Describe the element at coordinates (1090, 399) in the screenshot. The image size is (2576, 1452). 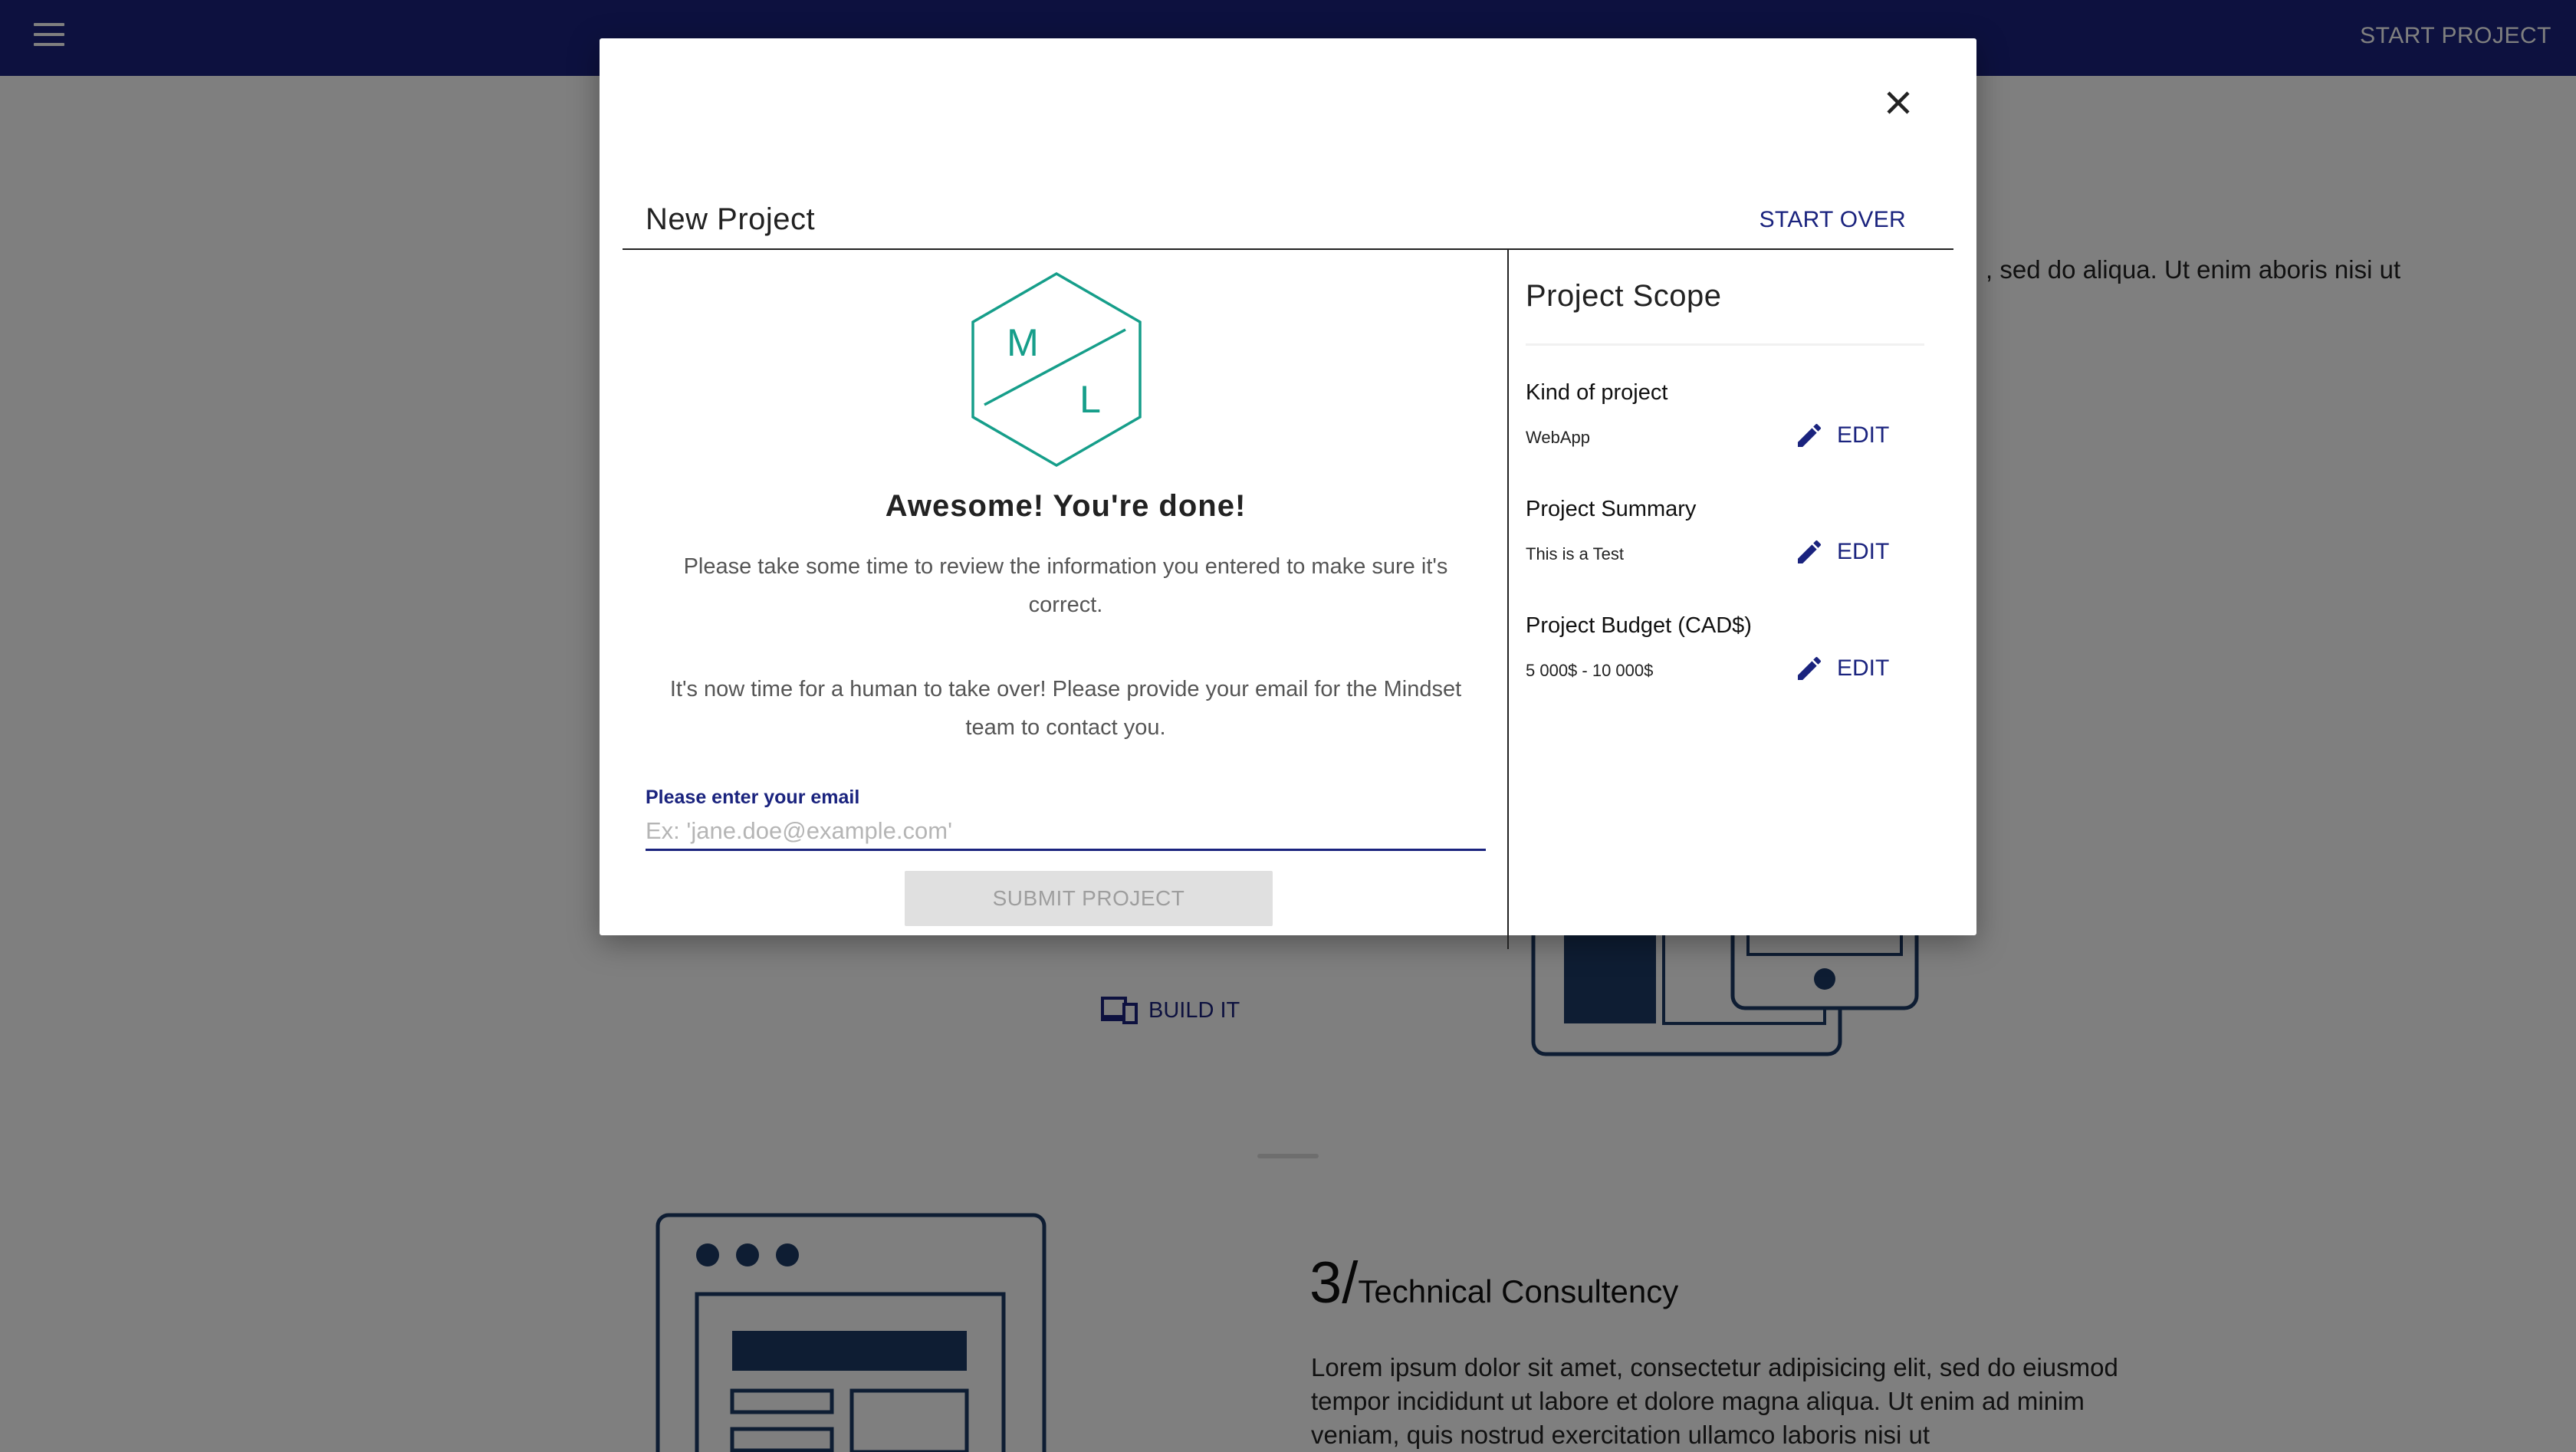
I see `logo-letter-l: L` at that location.